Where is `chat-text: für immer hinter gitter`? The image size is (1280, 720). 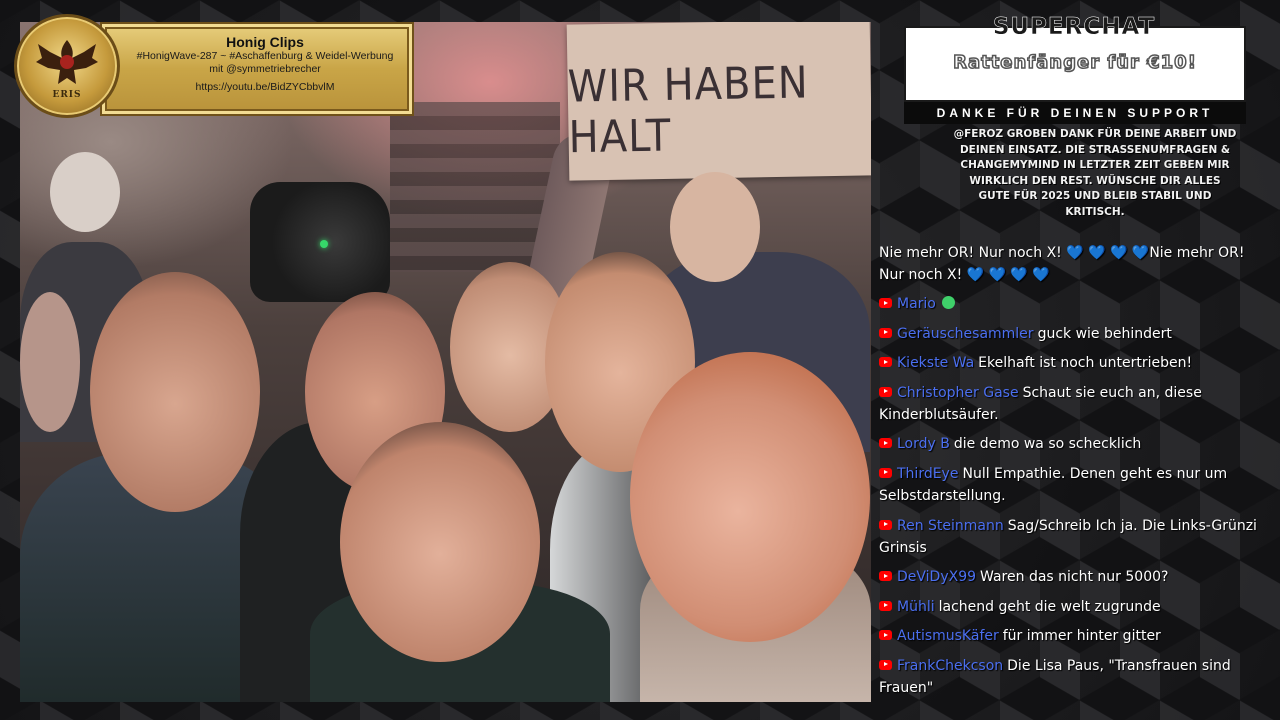 chat-text: für immer hinter gitter is located at coordinates (1081, 636).